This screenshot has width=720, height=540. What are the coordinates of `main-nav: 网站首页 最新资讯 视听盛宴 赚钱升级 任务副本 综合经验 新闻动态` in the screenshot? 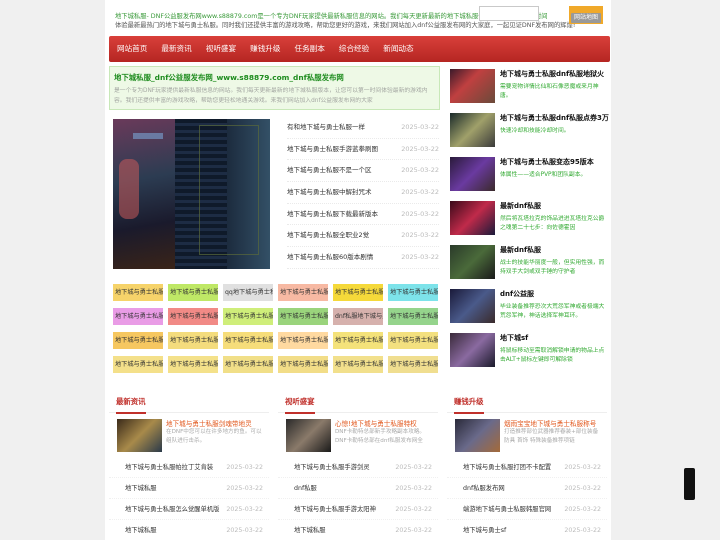 It's located at (359, 49).